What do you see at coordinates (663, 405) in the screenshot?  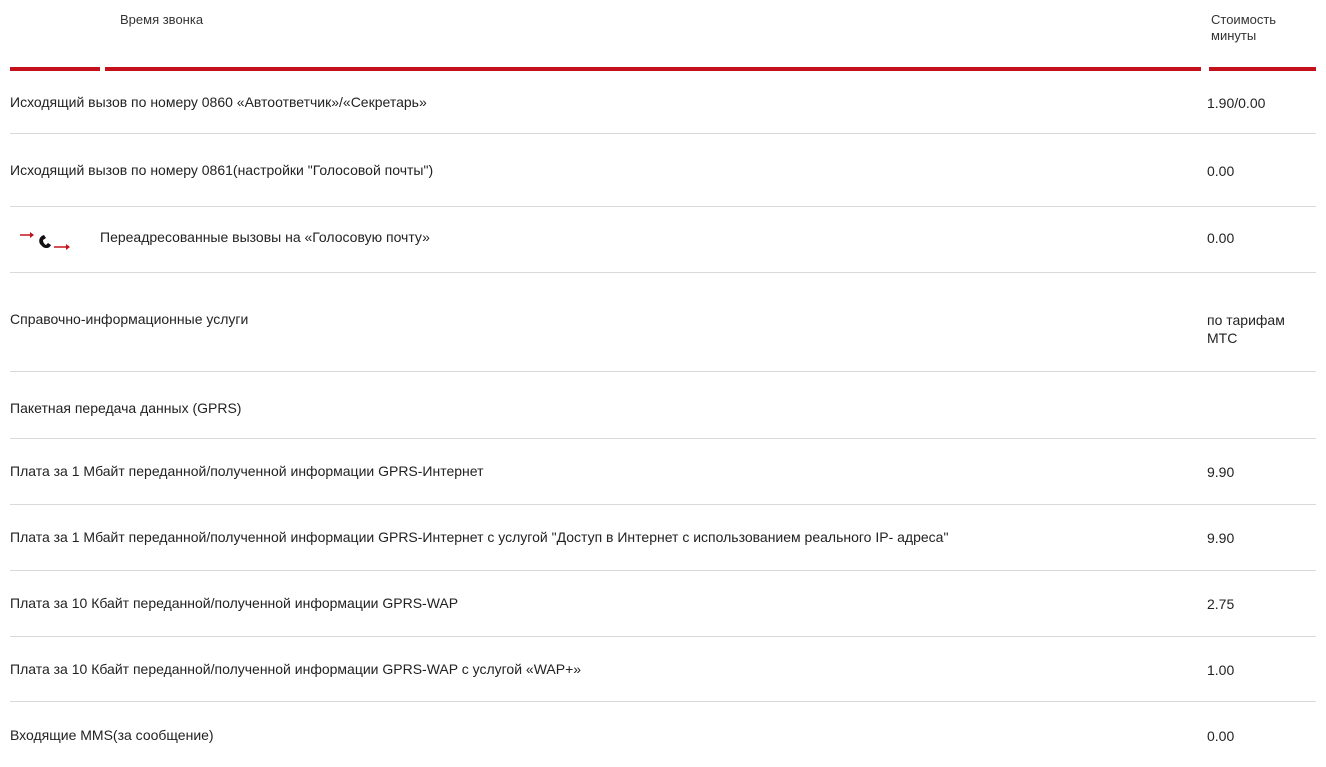 I see `table-row: Пакетная передача данных (GPRS)` at bounding box center [663, 405].